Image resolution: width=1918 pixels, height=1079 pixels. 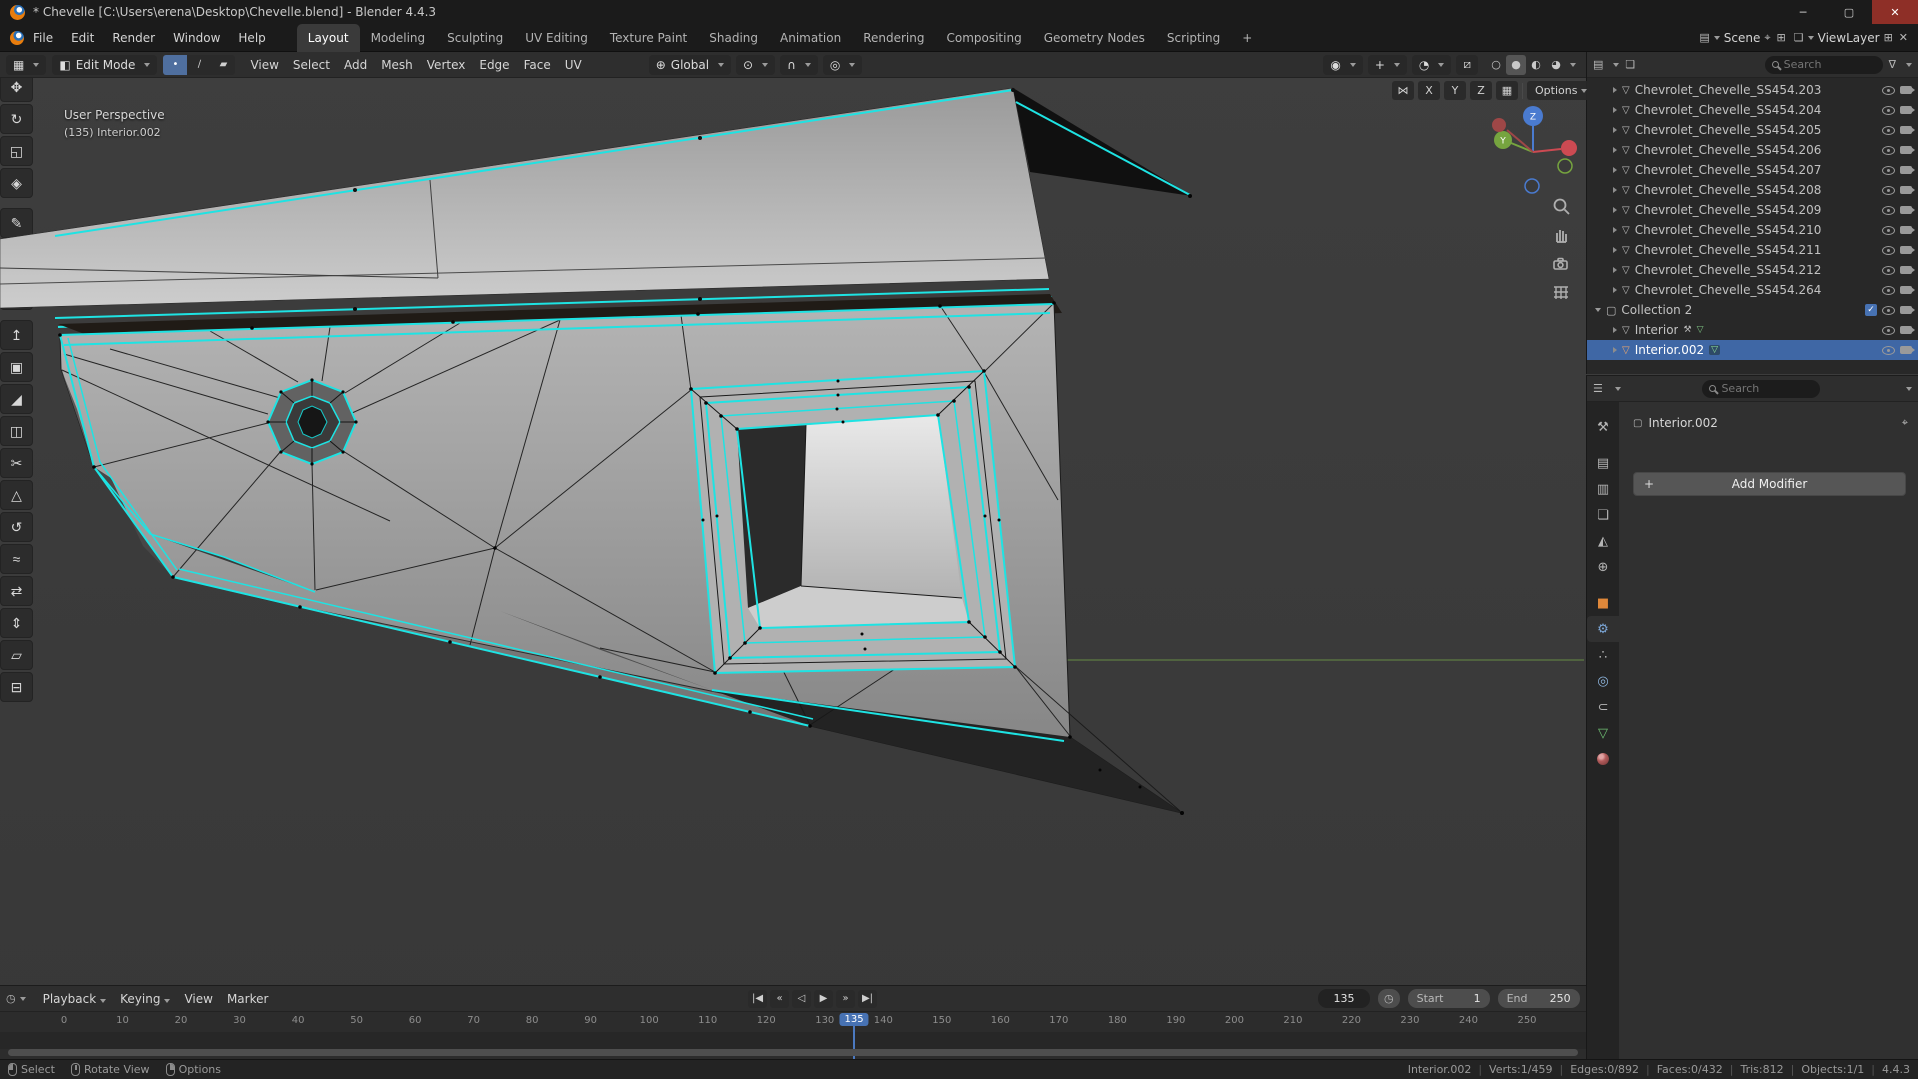 I want to click on properties-search-input, so click(x=1767, y=388).